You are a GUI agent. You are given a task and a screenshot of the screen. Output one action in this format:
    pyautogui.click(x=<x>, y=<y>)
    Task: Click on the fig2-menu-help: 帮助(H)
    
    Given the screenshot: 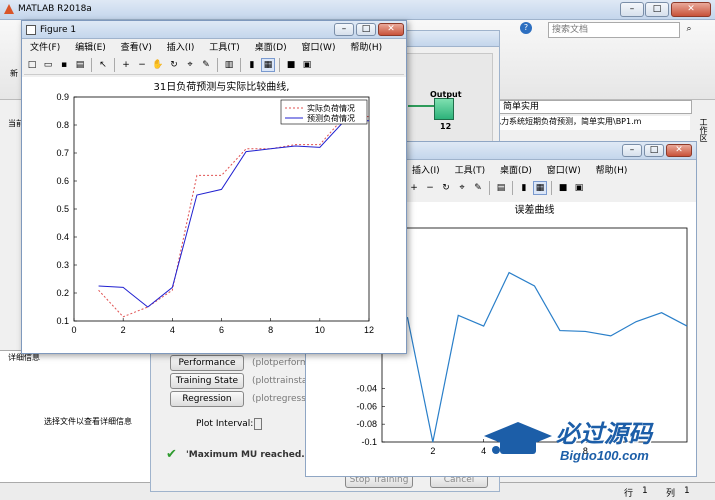 What is the action you would take?
    pyautogui.click(x=612, y=171)
    